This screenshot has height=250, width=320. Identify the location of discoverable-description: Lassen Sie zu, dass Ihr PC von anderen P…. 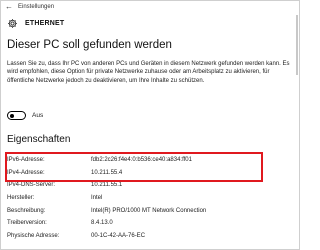
(148, 72).